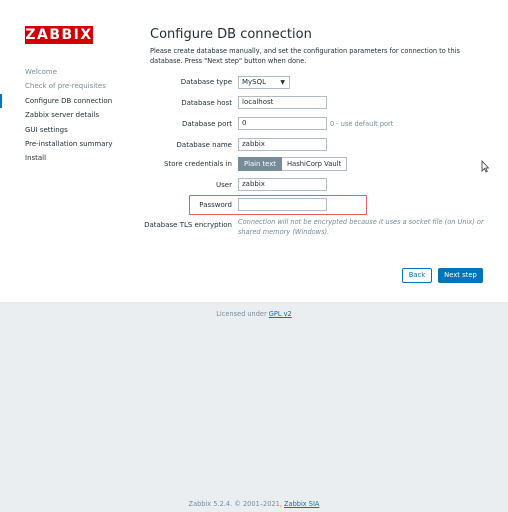 This screenshot has width=508, height=512. Describe the element at coordinates (314, 164) in the screenshot. I see `vault-option: HashiCorp Vault` at that location.